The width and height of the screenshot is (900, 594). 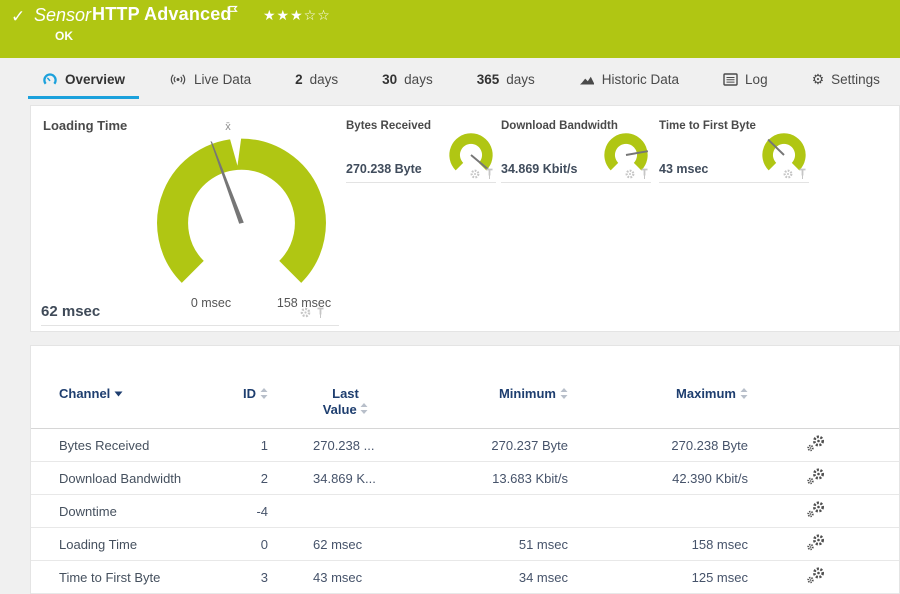 I want to click on channel-minimum: 13.683 Kbit/s, so click(x=495, y=478).